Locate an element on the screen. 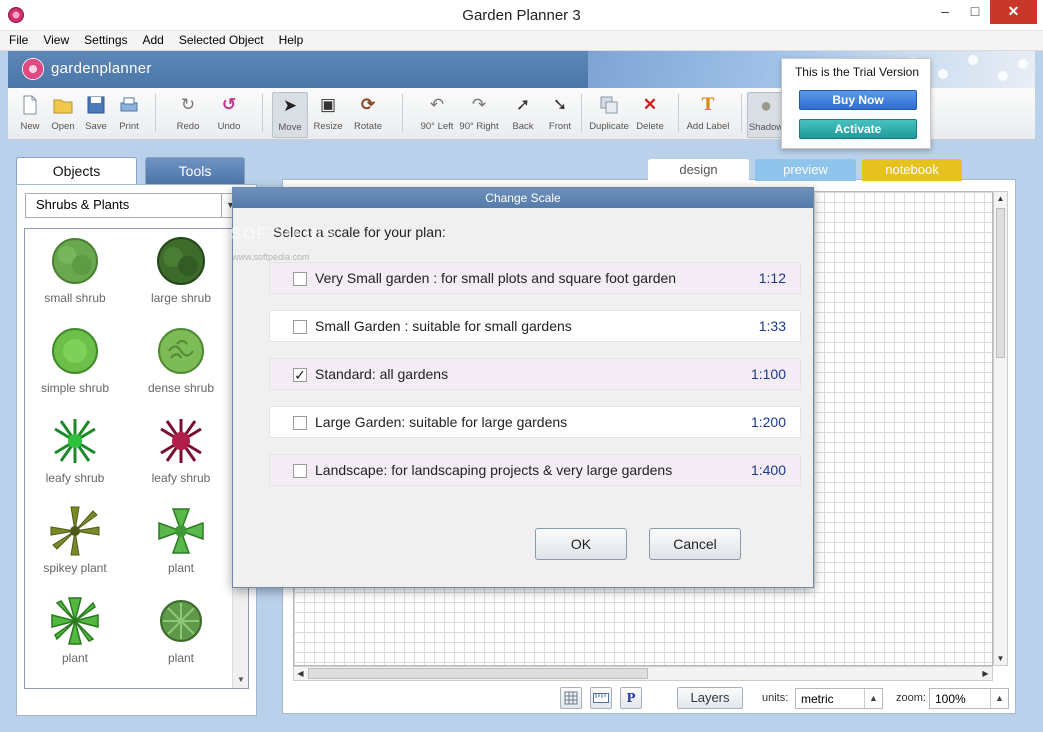 This screenshot has height=732, width=1043. menu-add: Add is located at coordinates (152, 39).